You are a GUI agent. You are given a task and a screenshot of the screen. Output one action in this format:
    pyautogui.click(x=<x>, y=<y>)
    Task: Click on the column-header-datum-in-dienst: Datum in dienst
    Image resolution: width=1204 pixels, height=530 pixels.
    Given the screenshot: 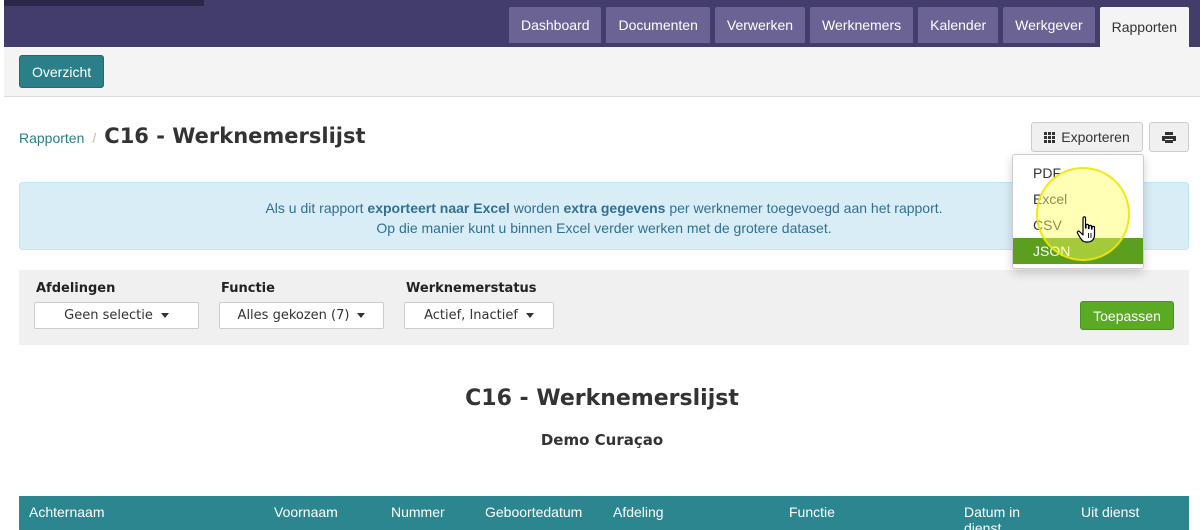 What is the action you would take?
    pyautogui.click(x=1004, y=517)
    